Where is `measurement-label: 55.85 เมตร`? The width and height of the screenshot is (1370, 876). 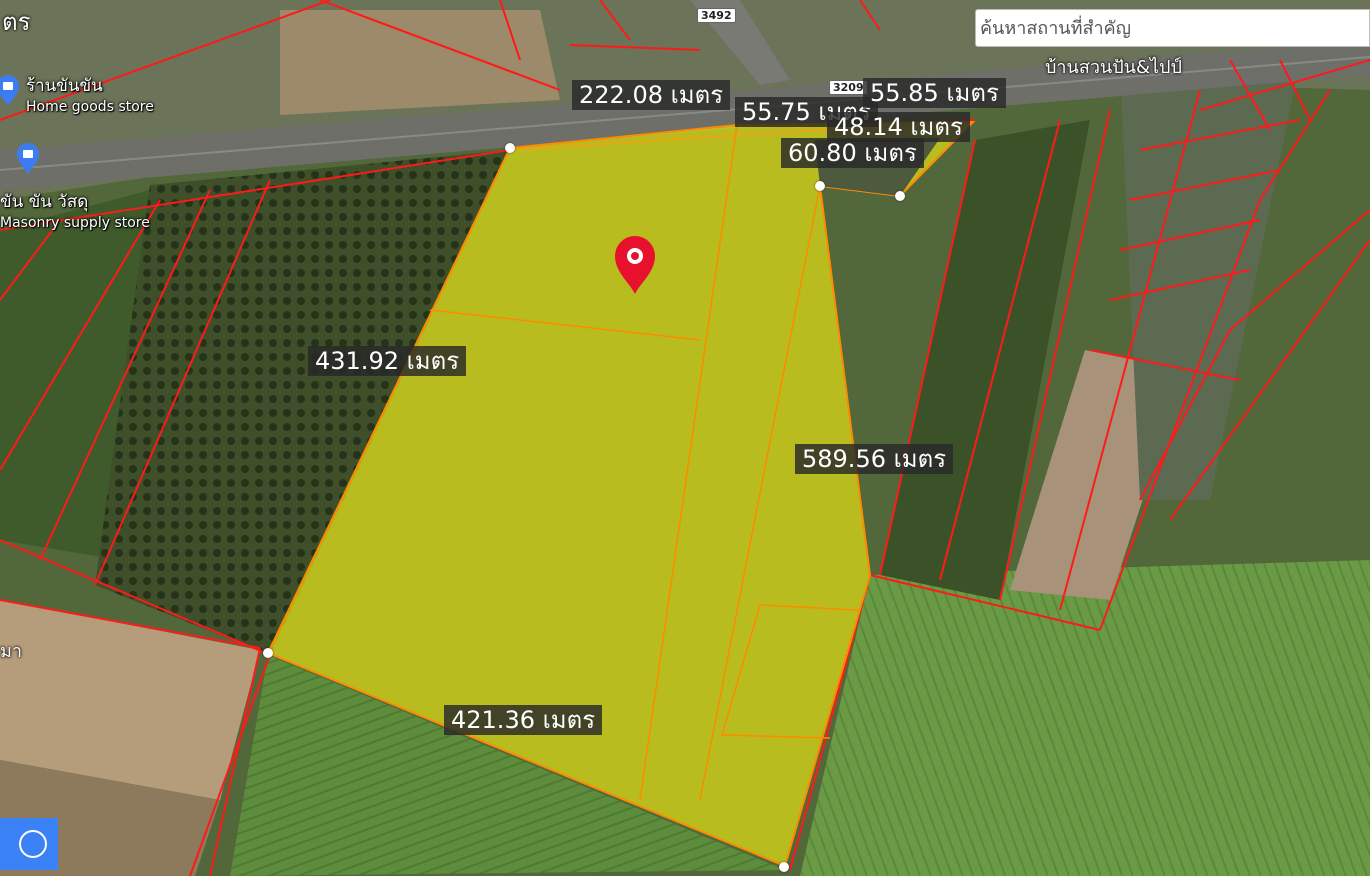
measurement-label: 55.85 เมตร is located at coordinates (934, 93).